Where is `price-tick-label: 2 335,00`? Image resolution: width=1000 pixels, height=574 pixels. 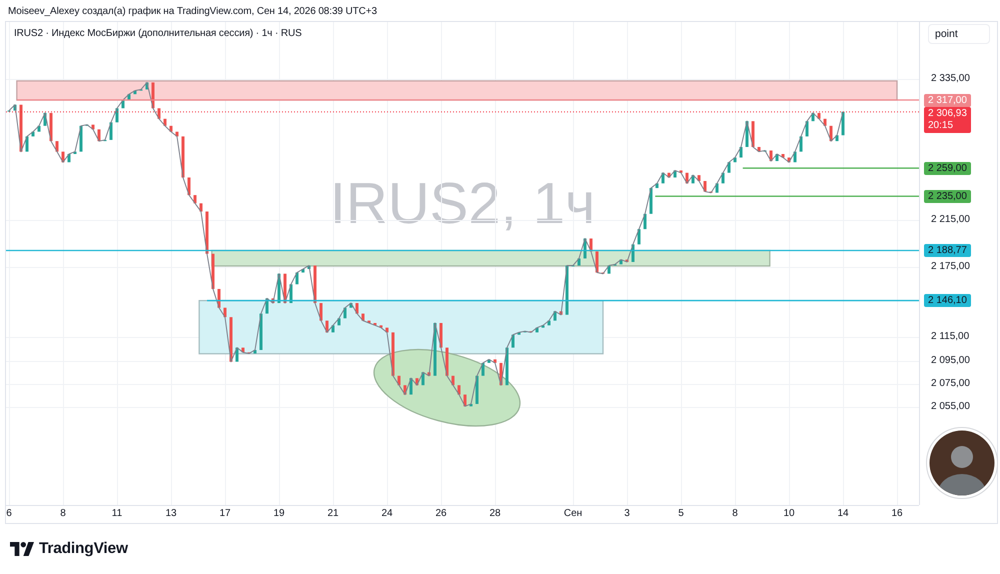
price-tick-label: 2 335,00 is located at coordinates (950, 79).